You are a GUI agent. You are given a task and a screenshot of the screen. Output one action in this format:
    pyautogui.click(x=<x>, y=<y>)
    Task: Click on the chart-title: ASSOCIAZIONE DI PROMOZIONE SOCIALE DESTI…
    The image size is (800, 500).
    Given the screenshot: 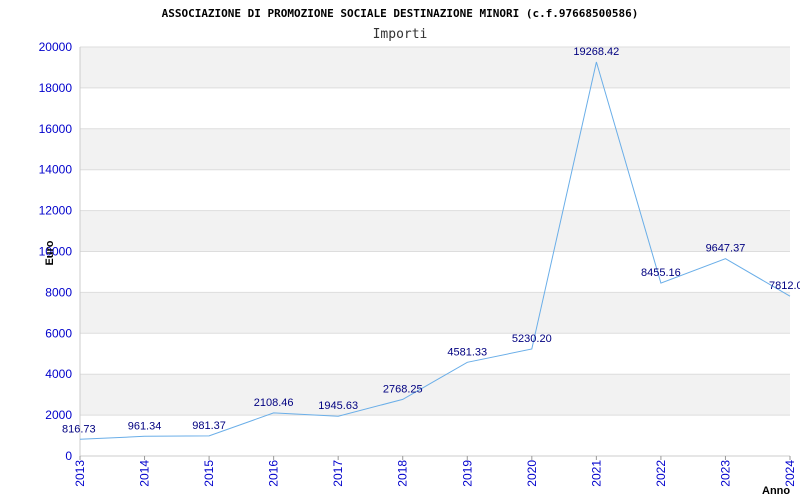 What is the action you would take?
    pyautogui.click(x=400, y=13)
    